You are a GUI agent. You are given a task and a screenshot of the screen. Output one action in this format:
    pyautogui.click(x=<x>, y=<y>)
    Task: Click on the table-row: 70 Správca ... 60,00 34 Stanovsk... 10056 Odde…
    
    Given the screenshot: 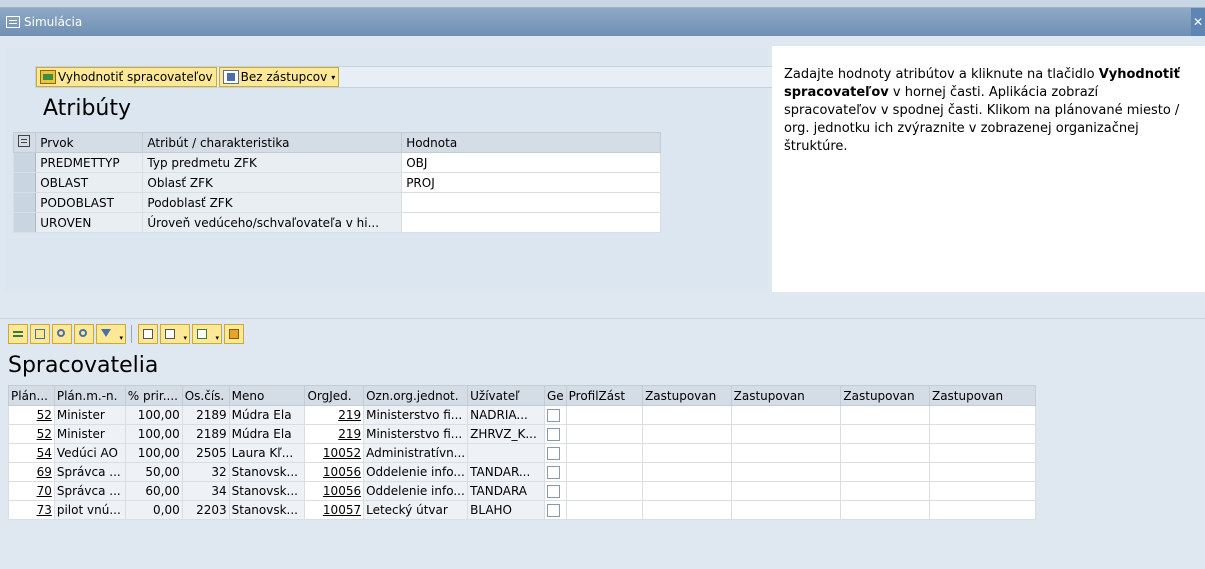 What is the action you would take?
    pyautogui.click(x=522, y=491)
    